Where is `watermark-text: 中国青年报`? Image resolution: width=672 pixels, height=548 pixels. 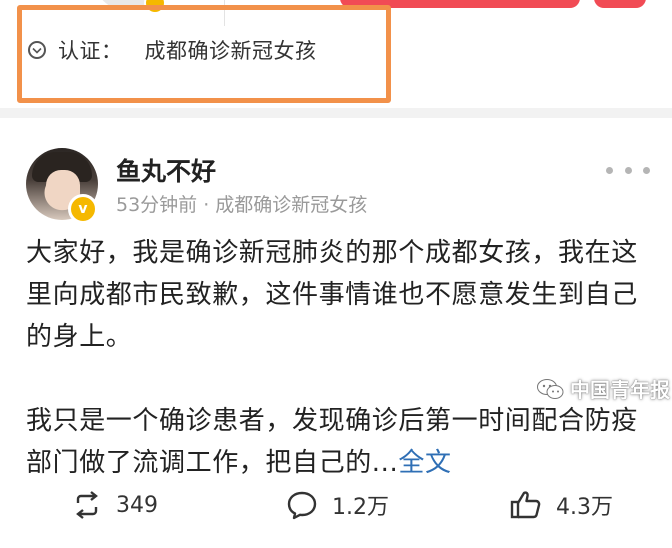 watermark-text: 中国青年报 is located at coordinates (620, 390).